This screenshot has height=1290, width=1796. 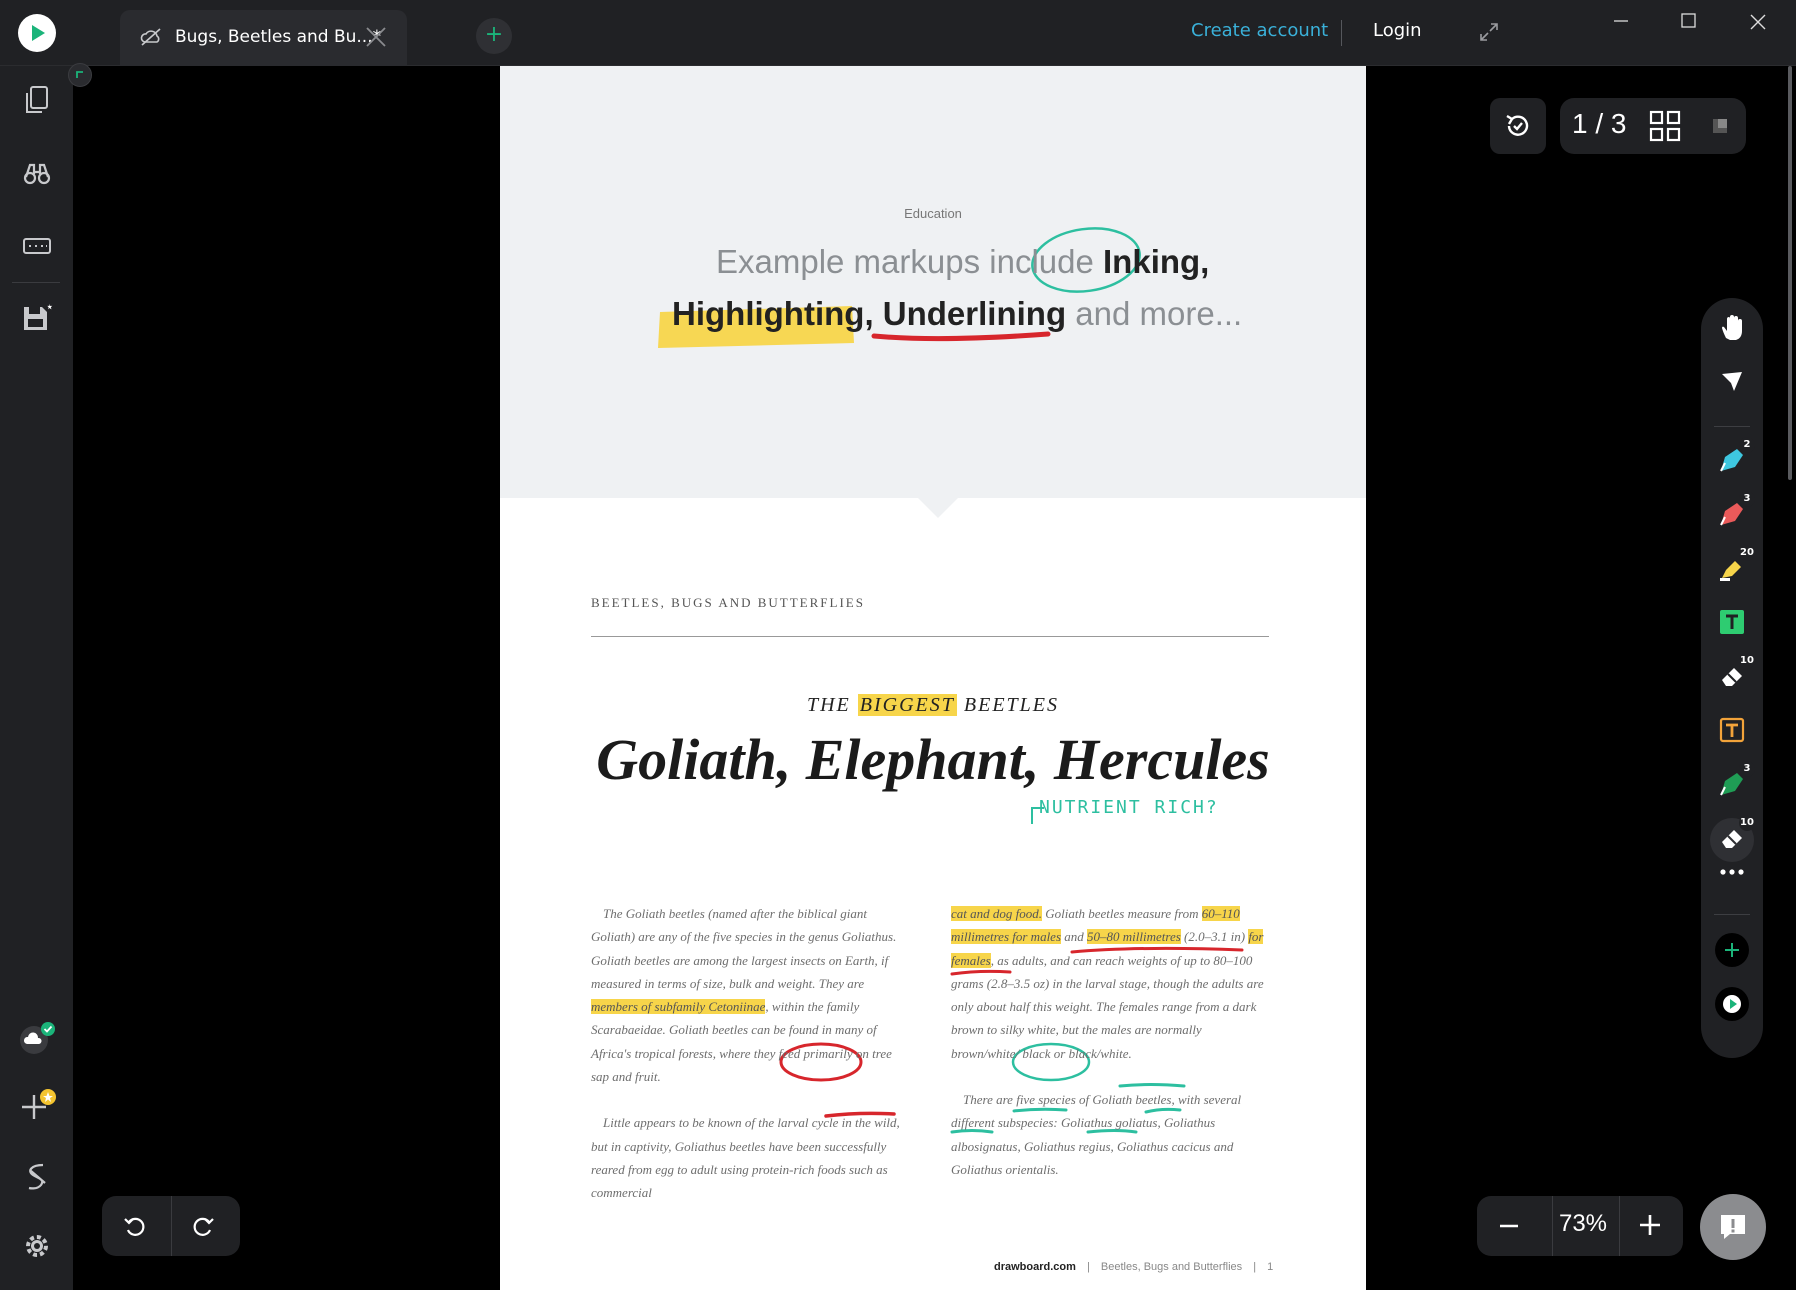 What do you see at coordinates (37, 246) in the screenshot?
I see `keyboard-icon` at bounding box center [37, 246].